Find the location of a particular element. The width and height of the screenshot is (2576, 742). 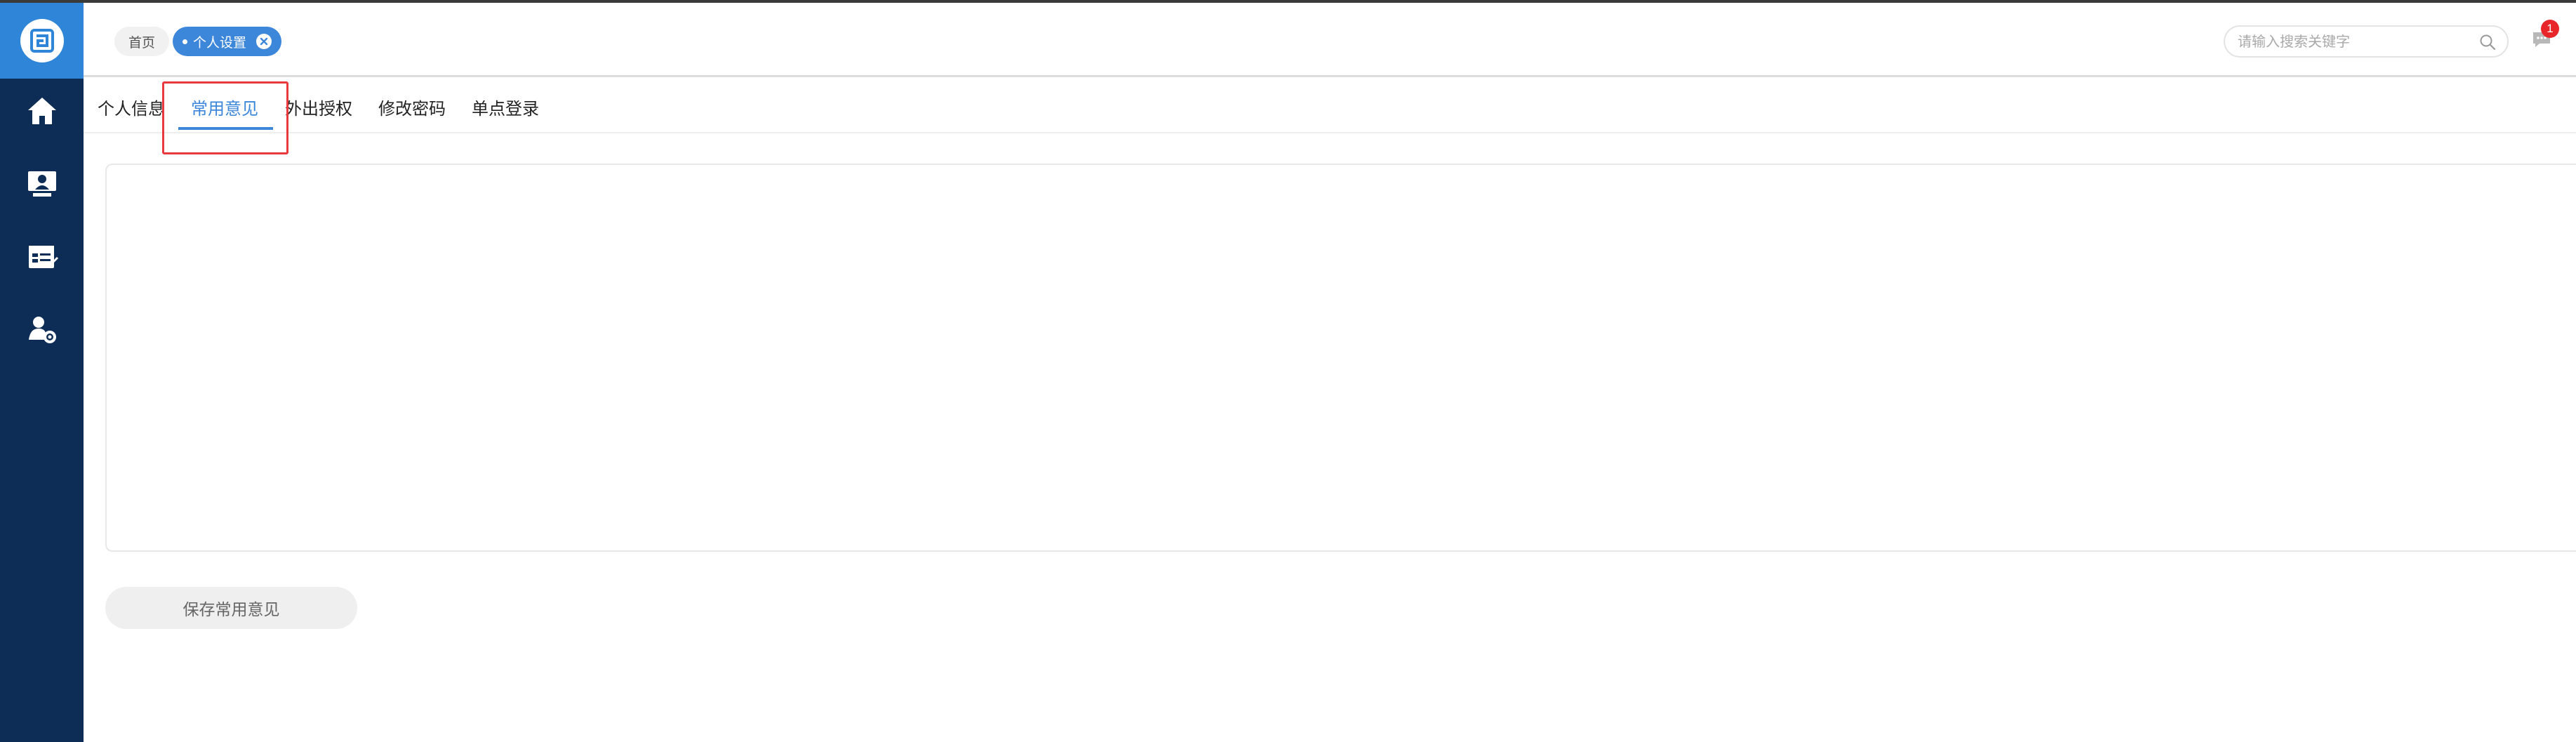

search-box is located at coordinates (2367, 41).